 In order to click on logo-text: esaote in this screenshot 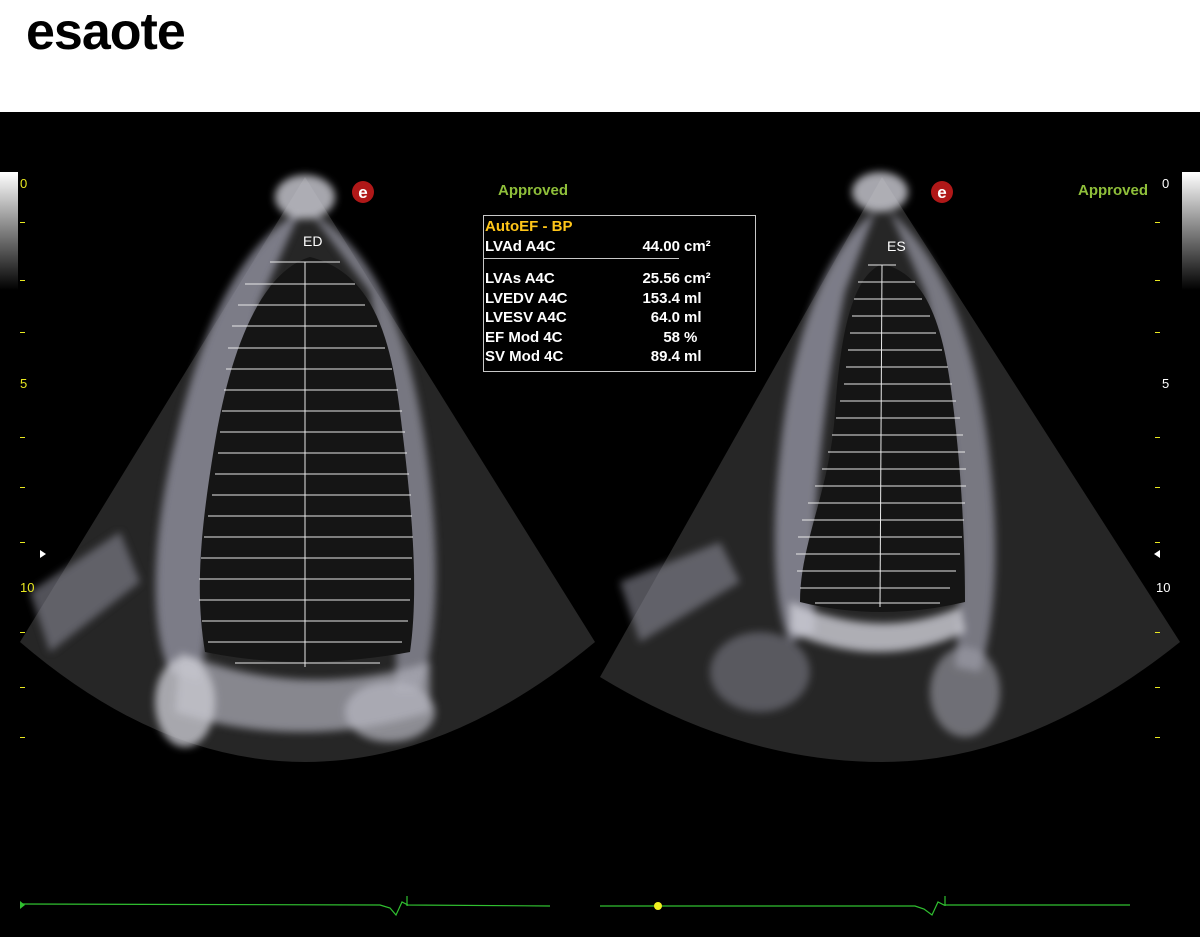, I will do `click(106, 32)`.